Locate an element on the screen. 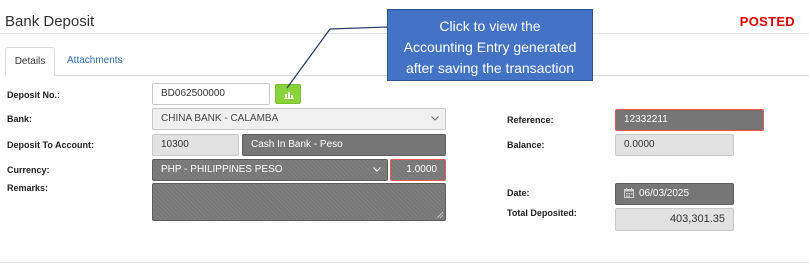  remarks-label: Remarks: is located at coordinates (28, 188).